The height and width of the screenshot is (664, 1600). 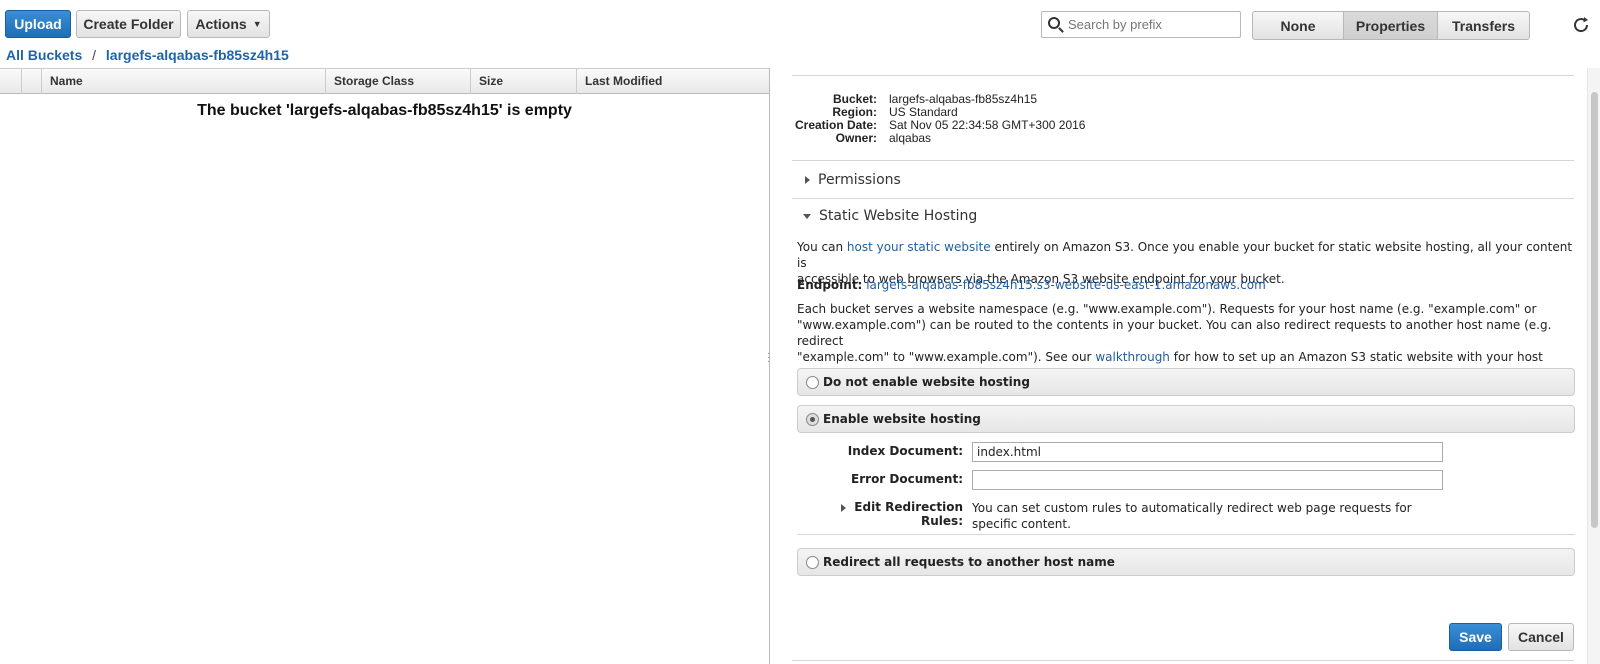 What do you see at coordinates (1390, 25) in the screenshot?
I see `view-properties-button: Properties` at bounding box center [1390, 25].